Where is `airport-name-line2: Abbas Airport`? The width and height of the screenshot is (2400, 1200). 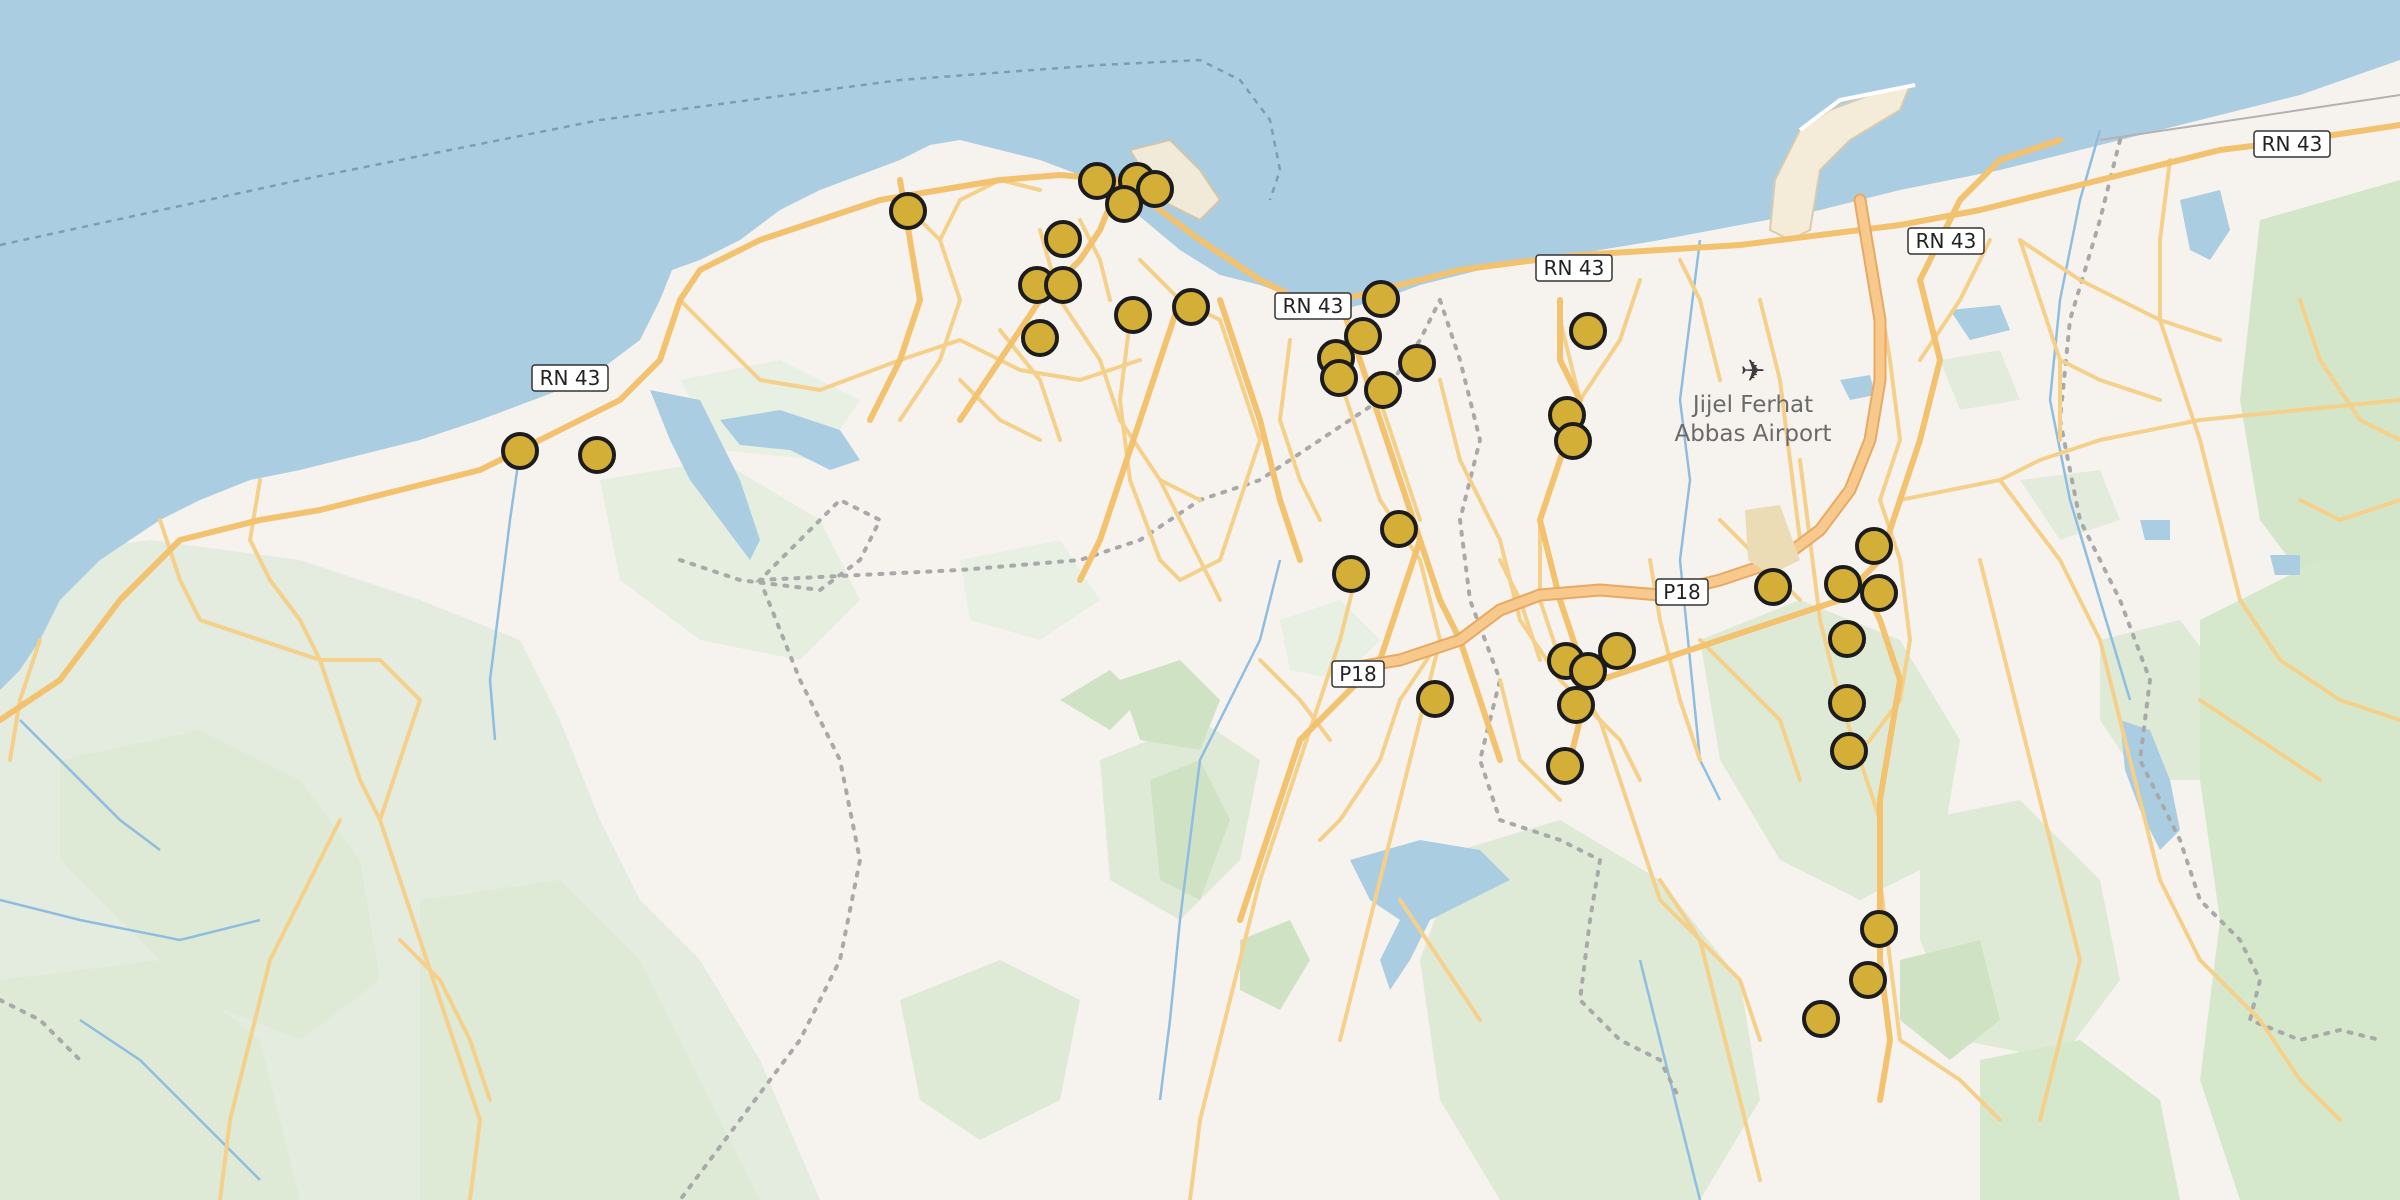
airport-name-line2: Abbas Airport is located at coordinates (1752, 434).